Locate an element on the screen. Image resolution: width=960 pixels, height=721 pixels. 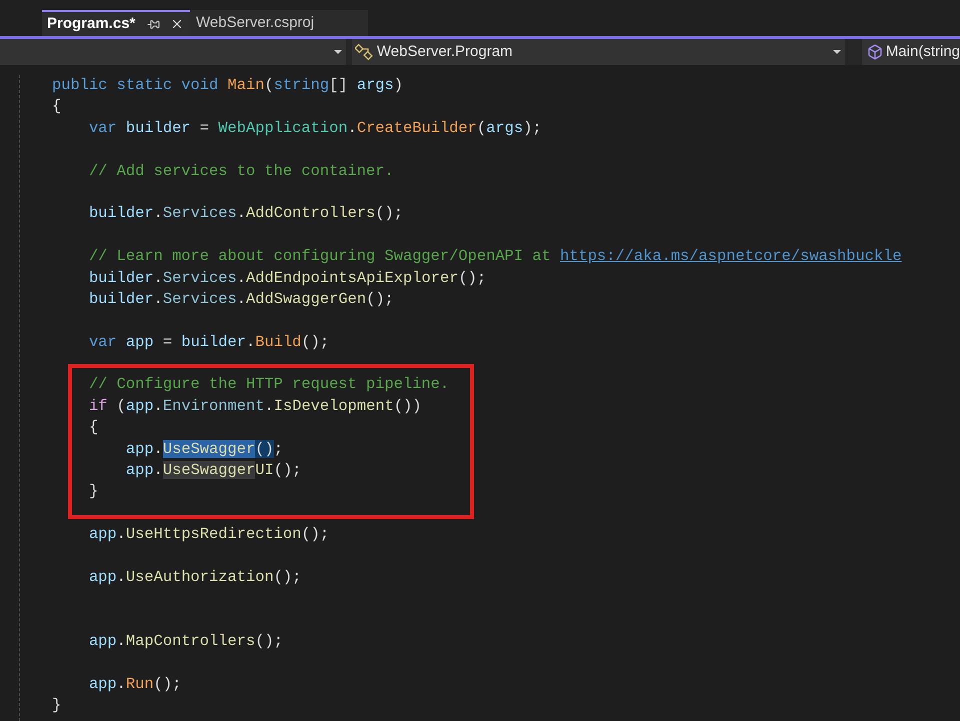
code-line: // Configure the HTTP request pipeline. is located at coordinates (269, 385).